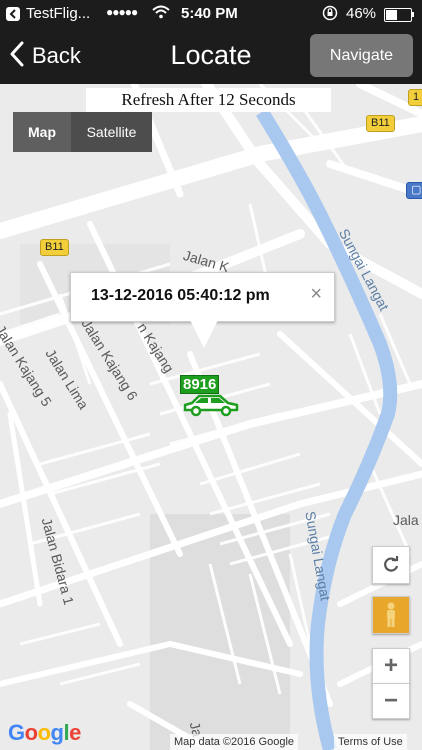 This screenshot has width=422, height=750. I want to click on street-view-button, so click(391, 615).